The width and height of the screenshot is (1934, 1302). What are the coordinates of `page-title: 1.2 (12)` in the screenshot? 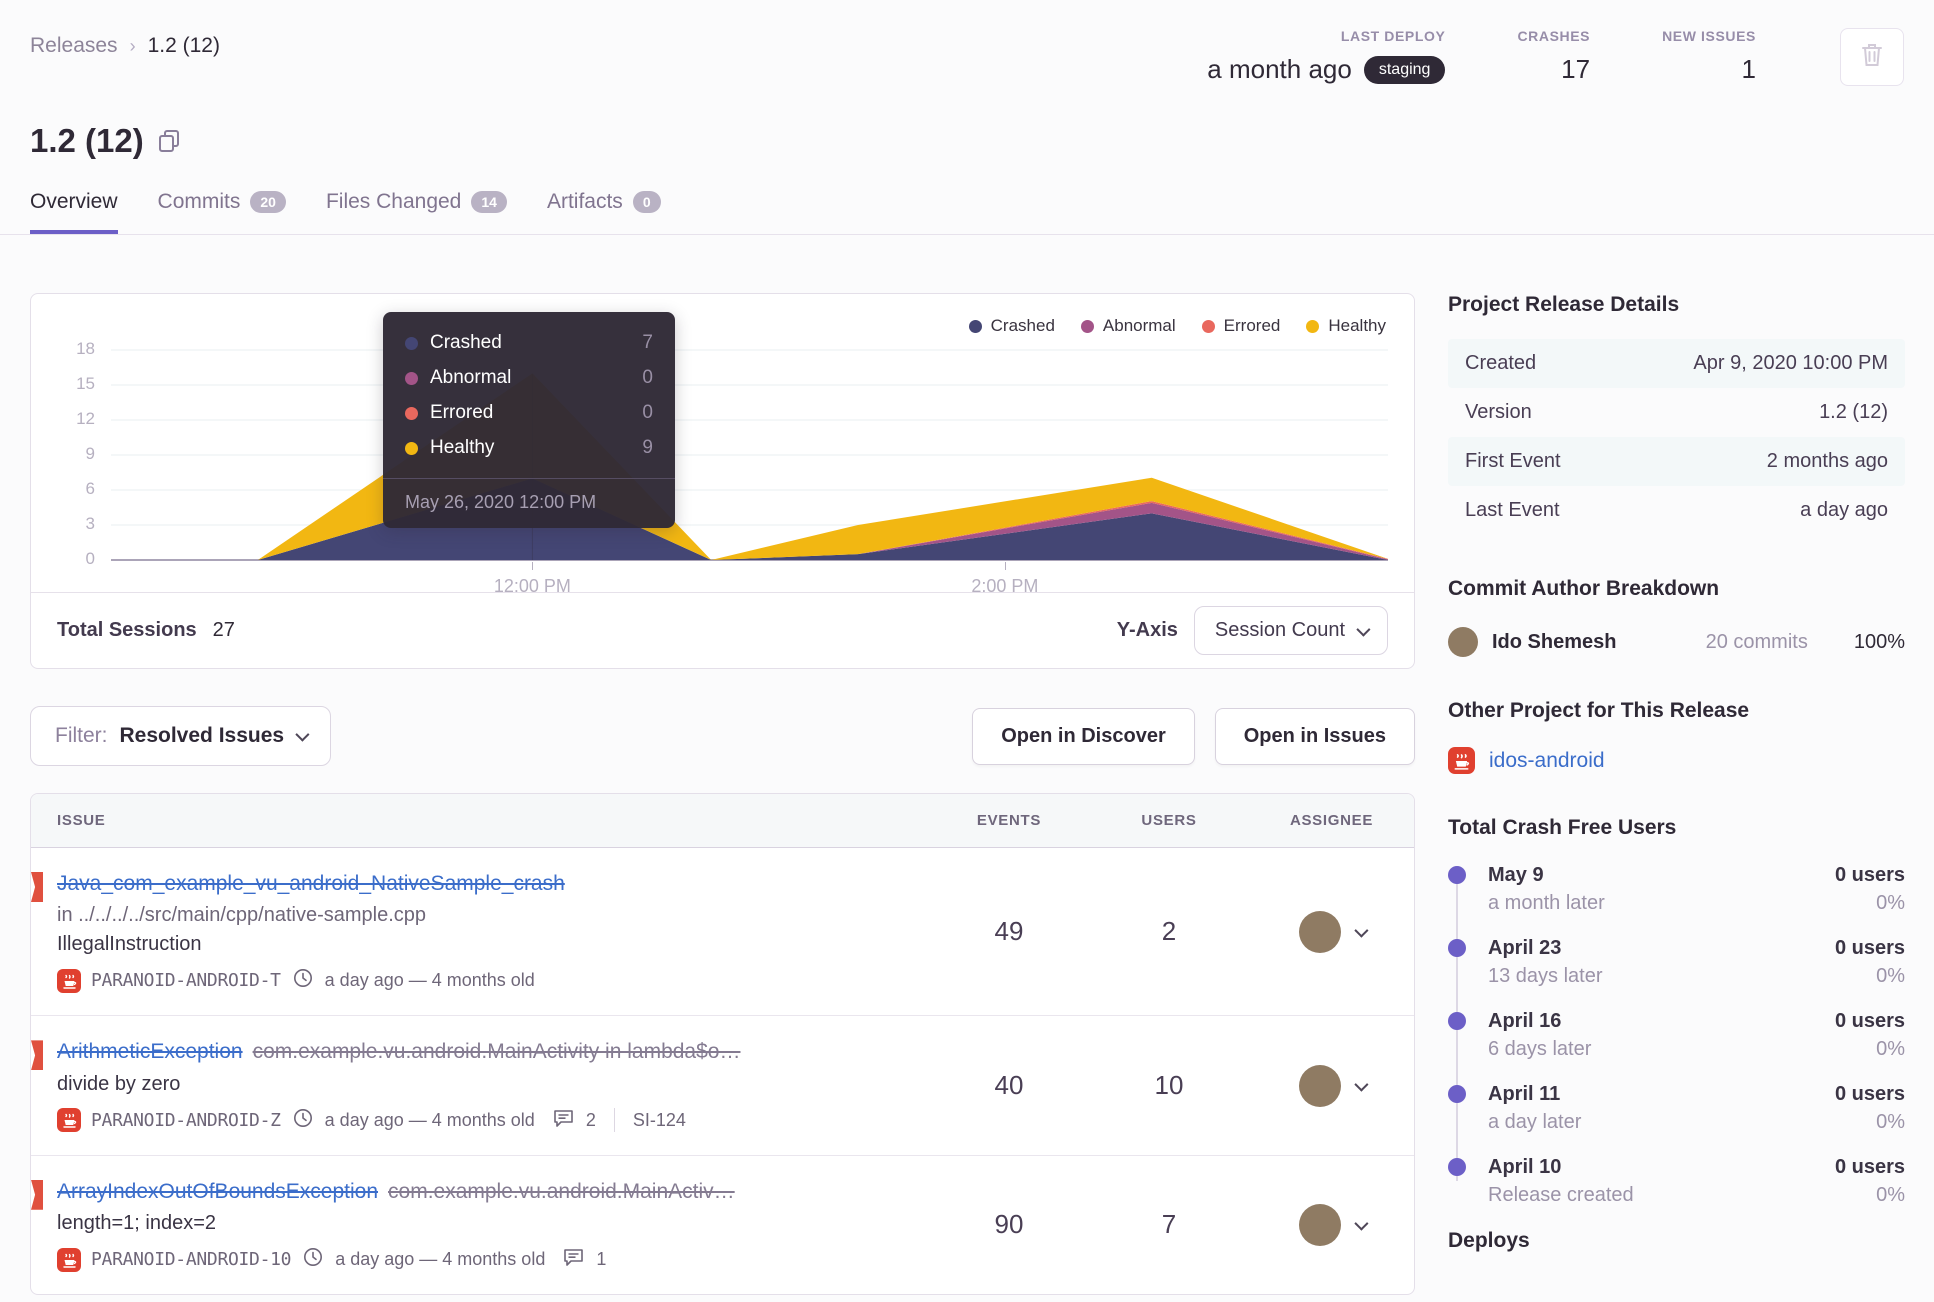 It's located at (87, 140).